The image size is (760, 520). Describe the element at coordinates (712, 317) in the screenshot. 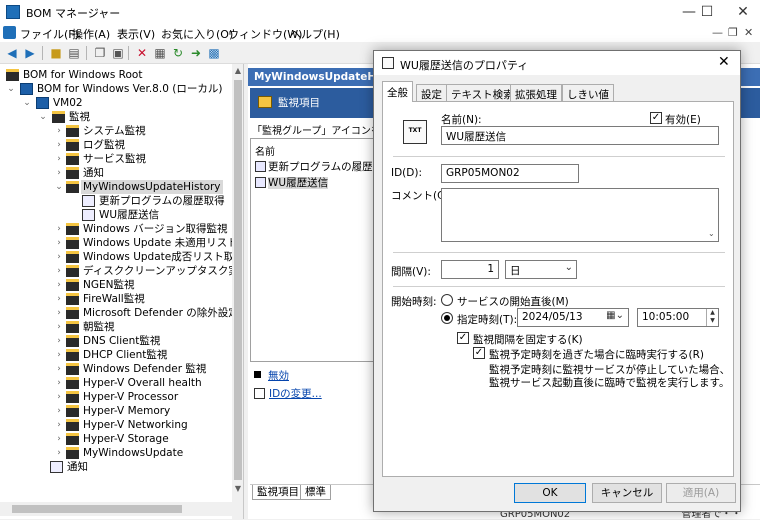

I see `time-spinner-icon: ▲ ▼` at that location.